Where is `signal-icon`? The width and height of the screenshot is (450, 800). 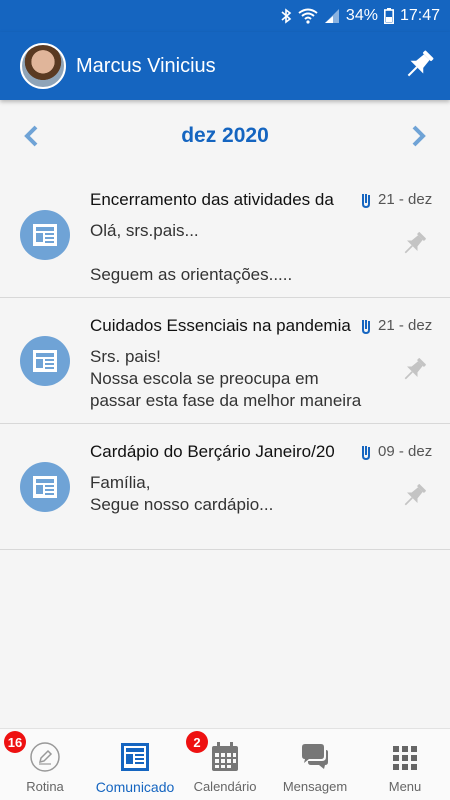
signal-icon is located at coordinates (331, 16).